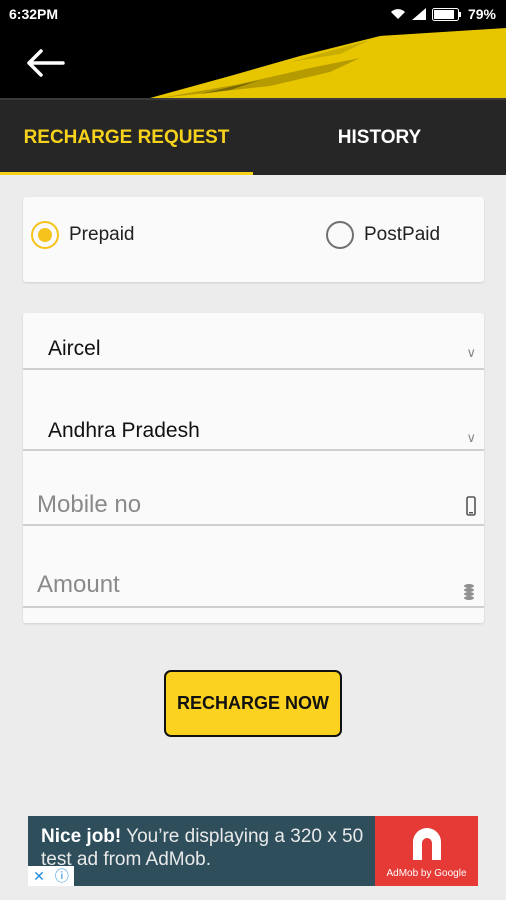 This screenshot has width=506, height=900. Describe the element at coordinates (418, 14) in the screenshot. I see `signal-icon` at that location.